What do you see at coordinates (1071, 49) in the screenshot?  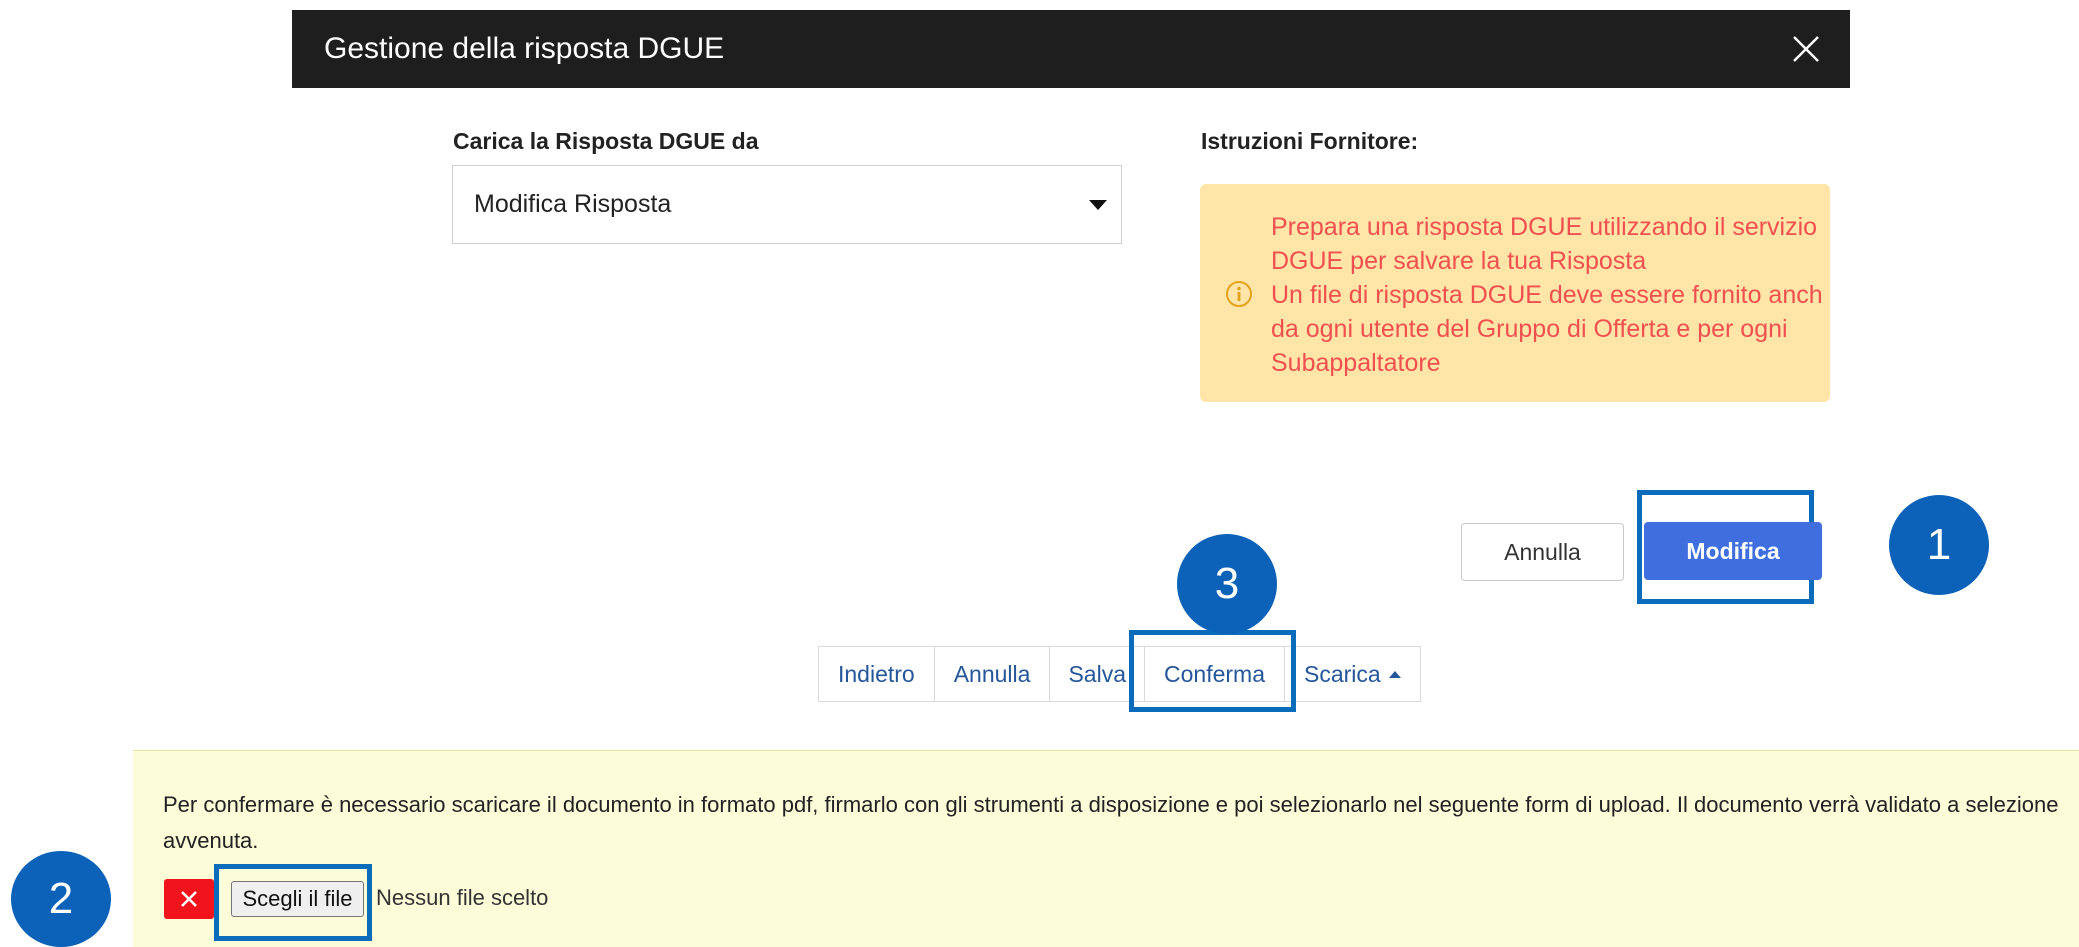 I see `modal-header: Gestione della risposta DGUE` at bounding box center [1071, 49].